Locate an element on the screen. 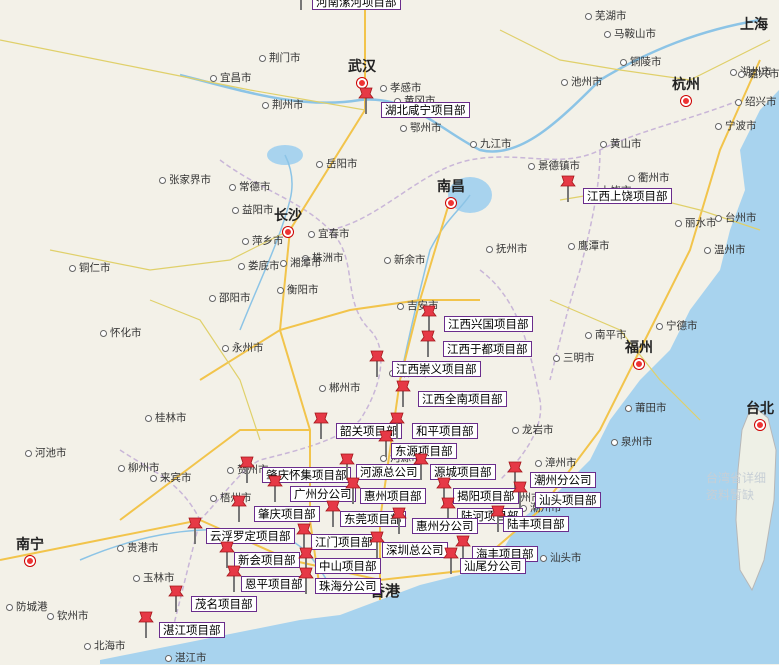 The image size is (779, 665). city-label: 河池市 is located at coordinates (46, 452).